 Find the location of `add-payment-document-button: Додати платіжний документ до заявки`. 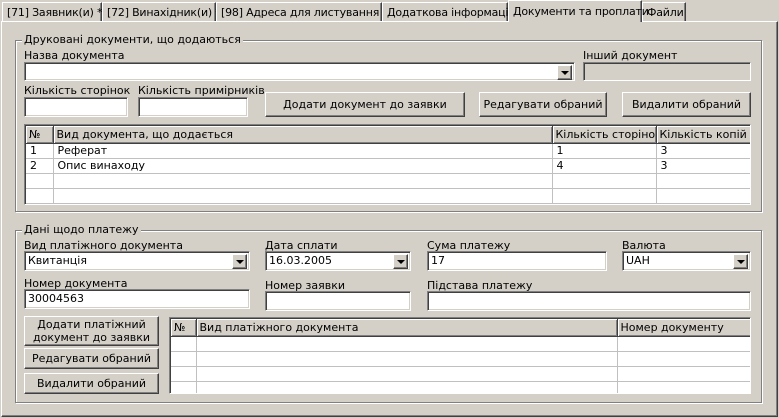

add-payment-document-button: Додати платіжний документ до заявки is located at coordinates (91, 331).